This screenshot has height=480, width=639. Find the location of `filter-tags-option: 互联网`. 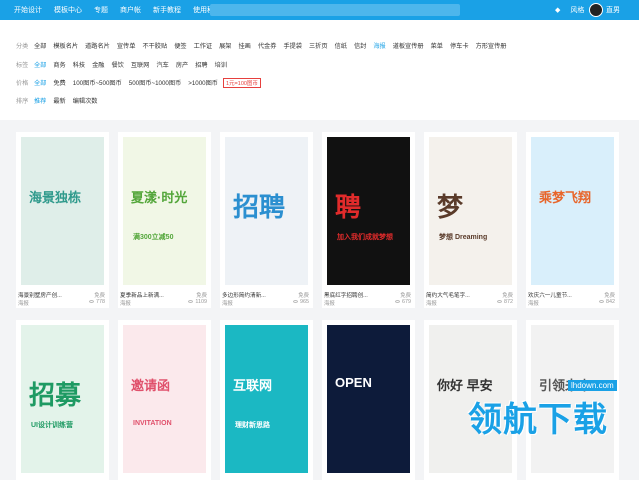

filter-tags-option: 互联网 is located at coordinates (140, 64).